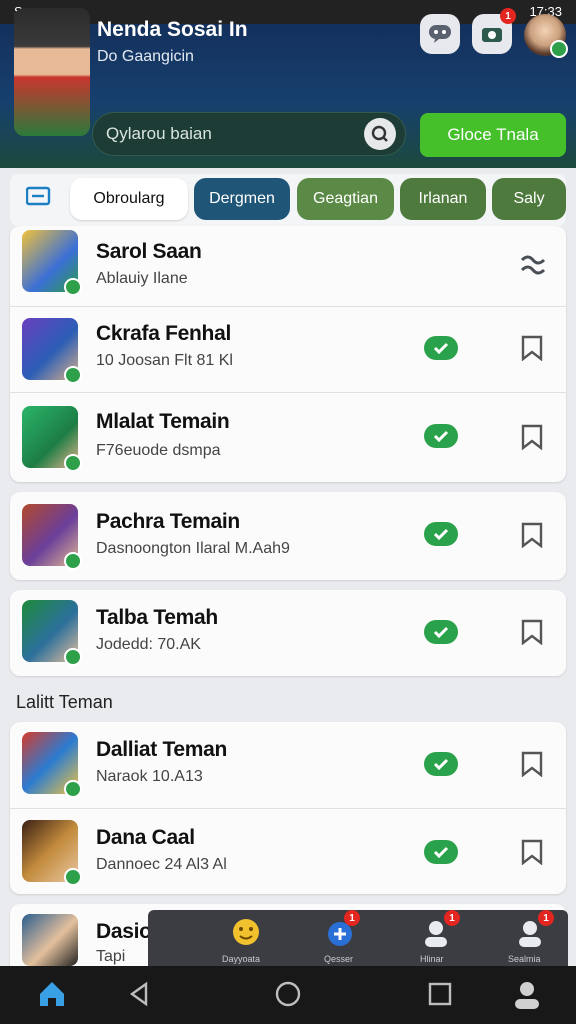 The height and width of the screenshot is (1024, 576). I want to click on search-icon, so click(380, 134).